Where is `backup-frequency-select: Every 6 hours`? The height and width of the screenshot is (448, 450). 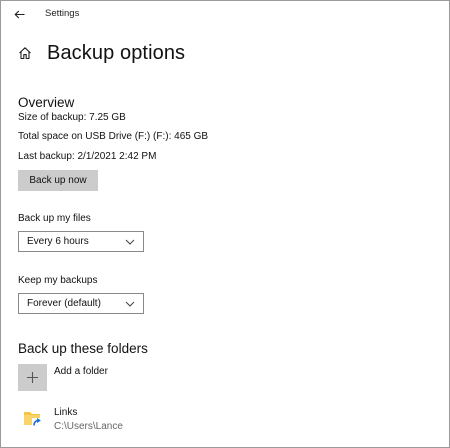 backup-frequency-select: Every 6 hours is located at coordinates (81, 241).